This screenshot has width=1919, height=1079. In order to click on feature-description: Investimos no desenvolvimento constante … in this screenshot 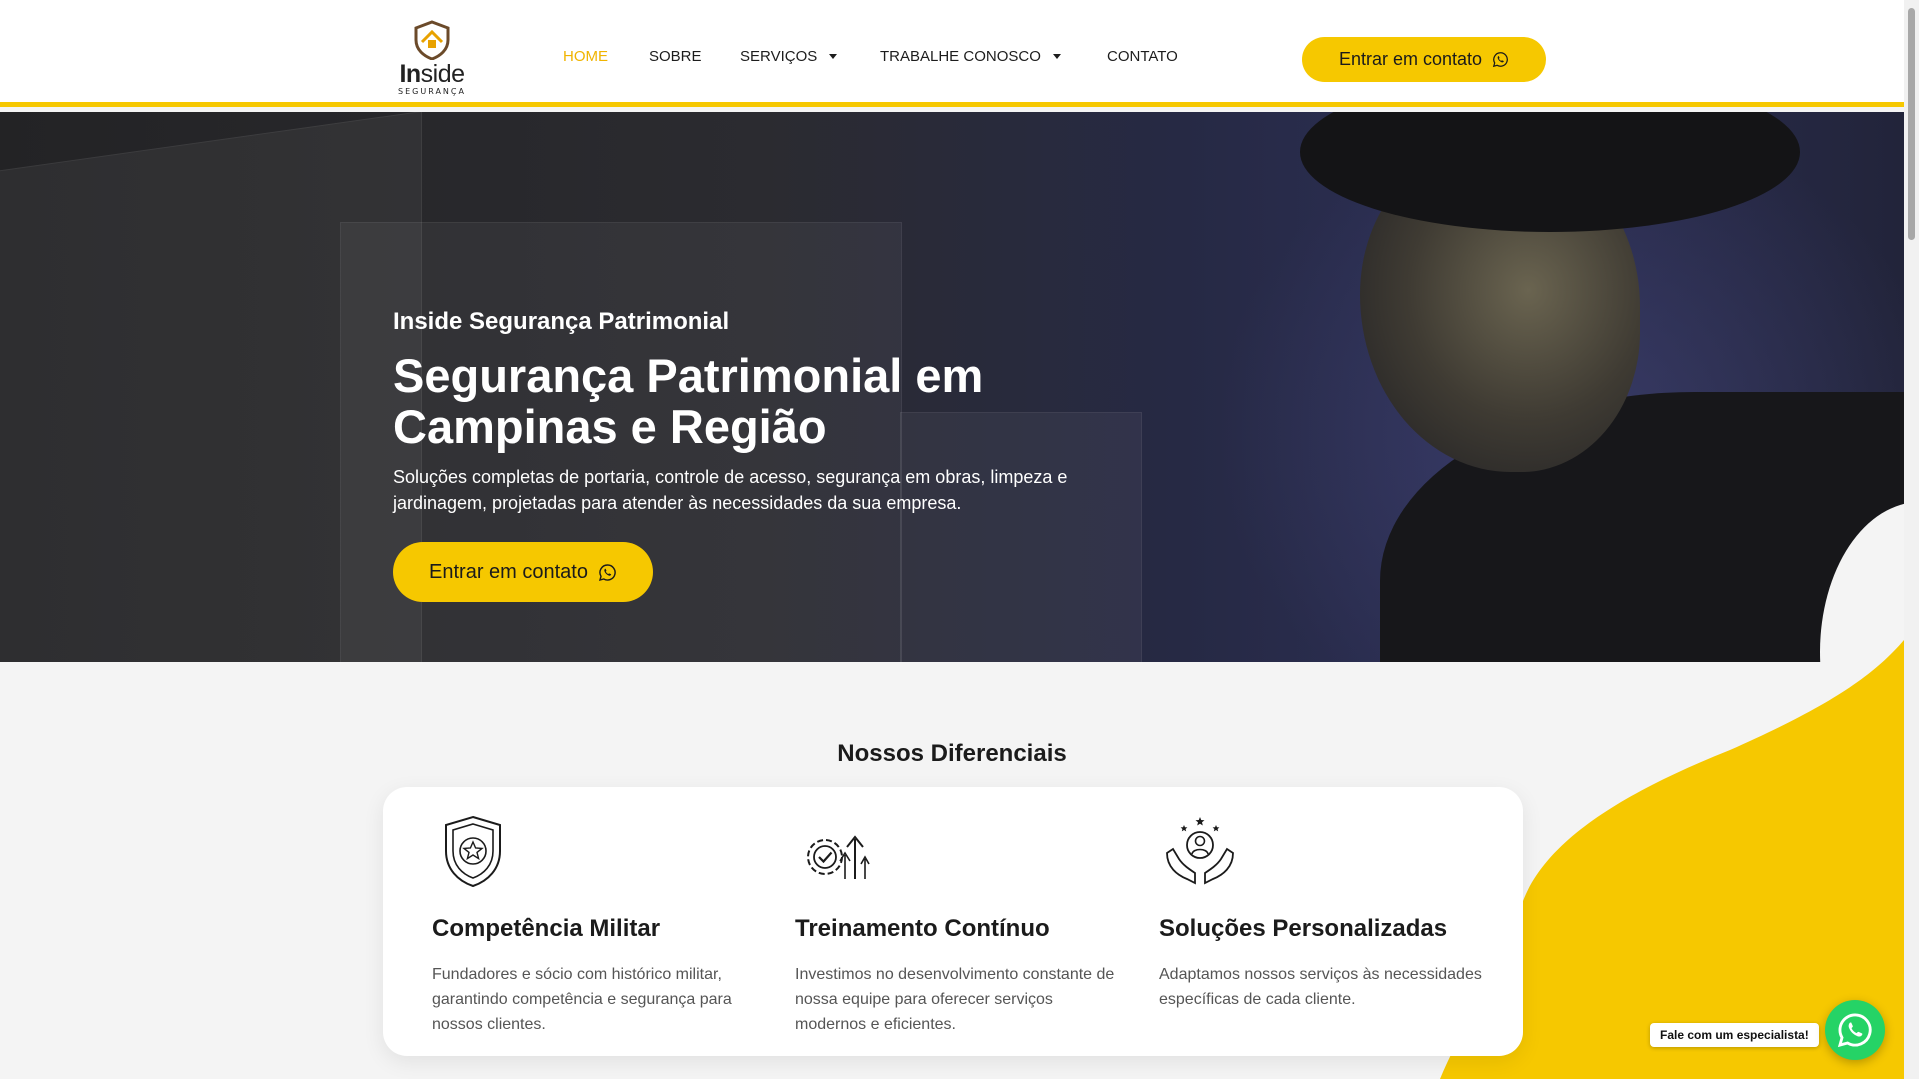, I will do `click(955, 999)`.